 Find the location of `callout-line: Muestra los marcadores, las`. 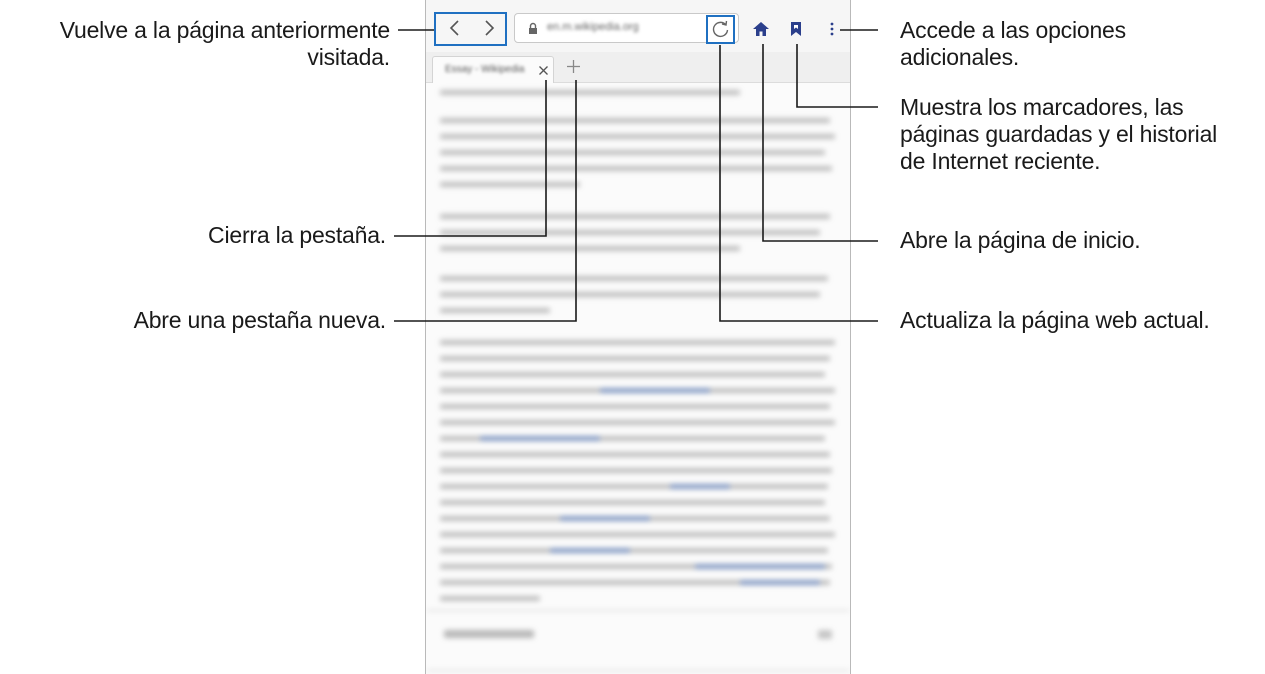

callout-line: Muestra los marcadores, las is located at coordinates (1042, 107).